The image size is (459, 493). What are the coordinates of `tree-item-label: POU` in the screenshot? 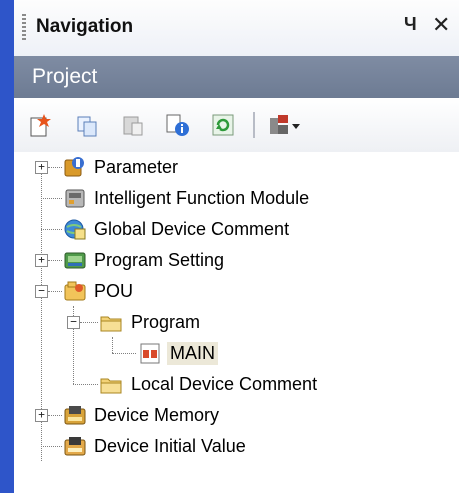 It's located at (114, 291).